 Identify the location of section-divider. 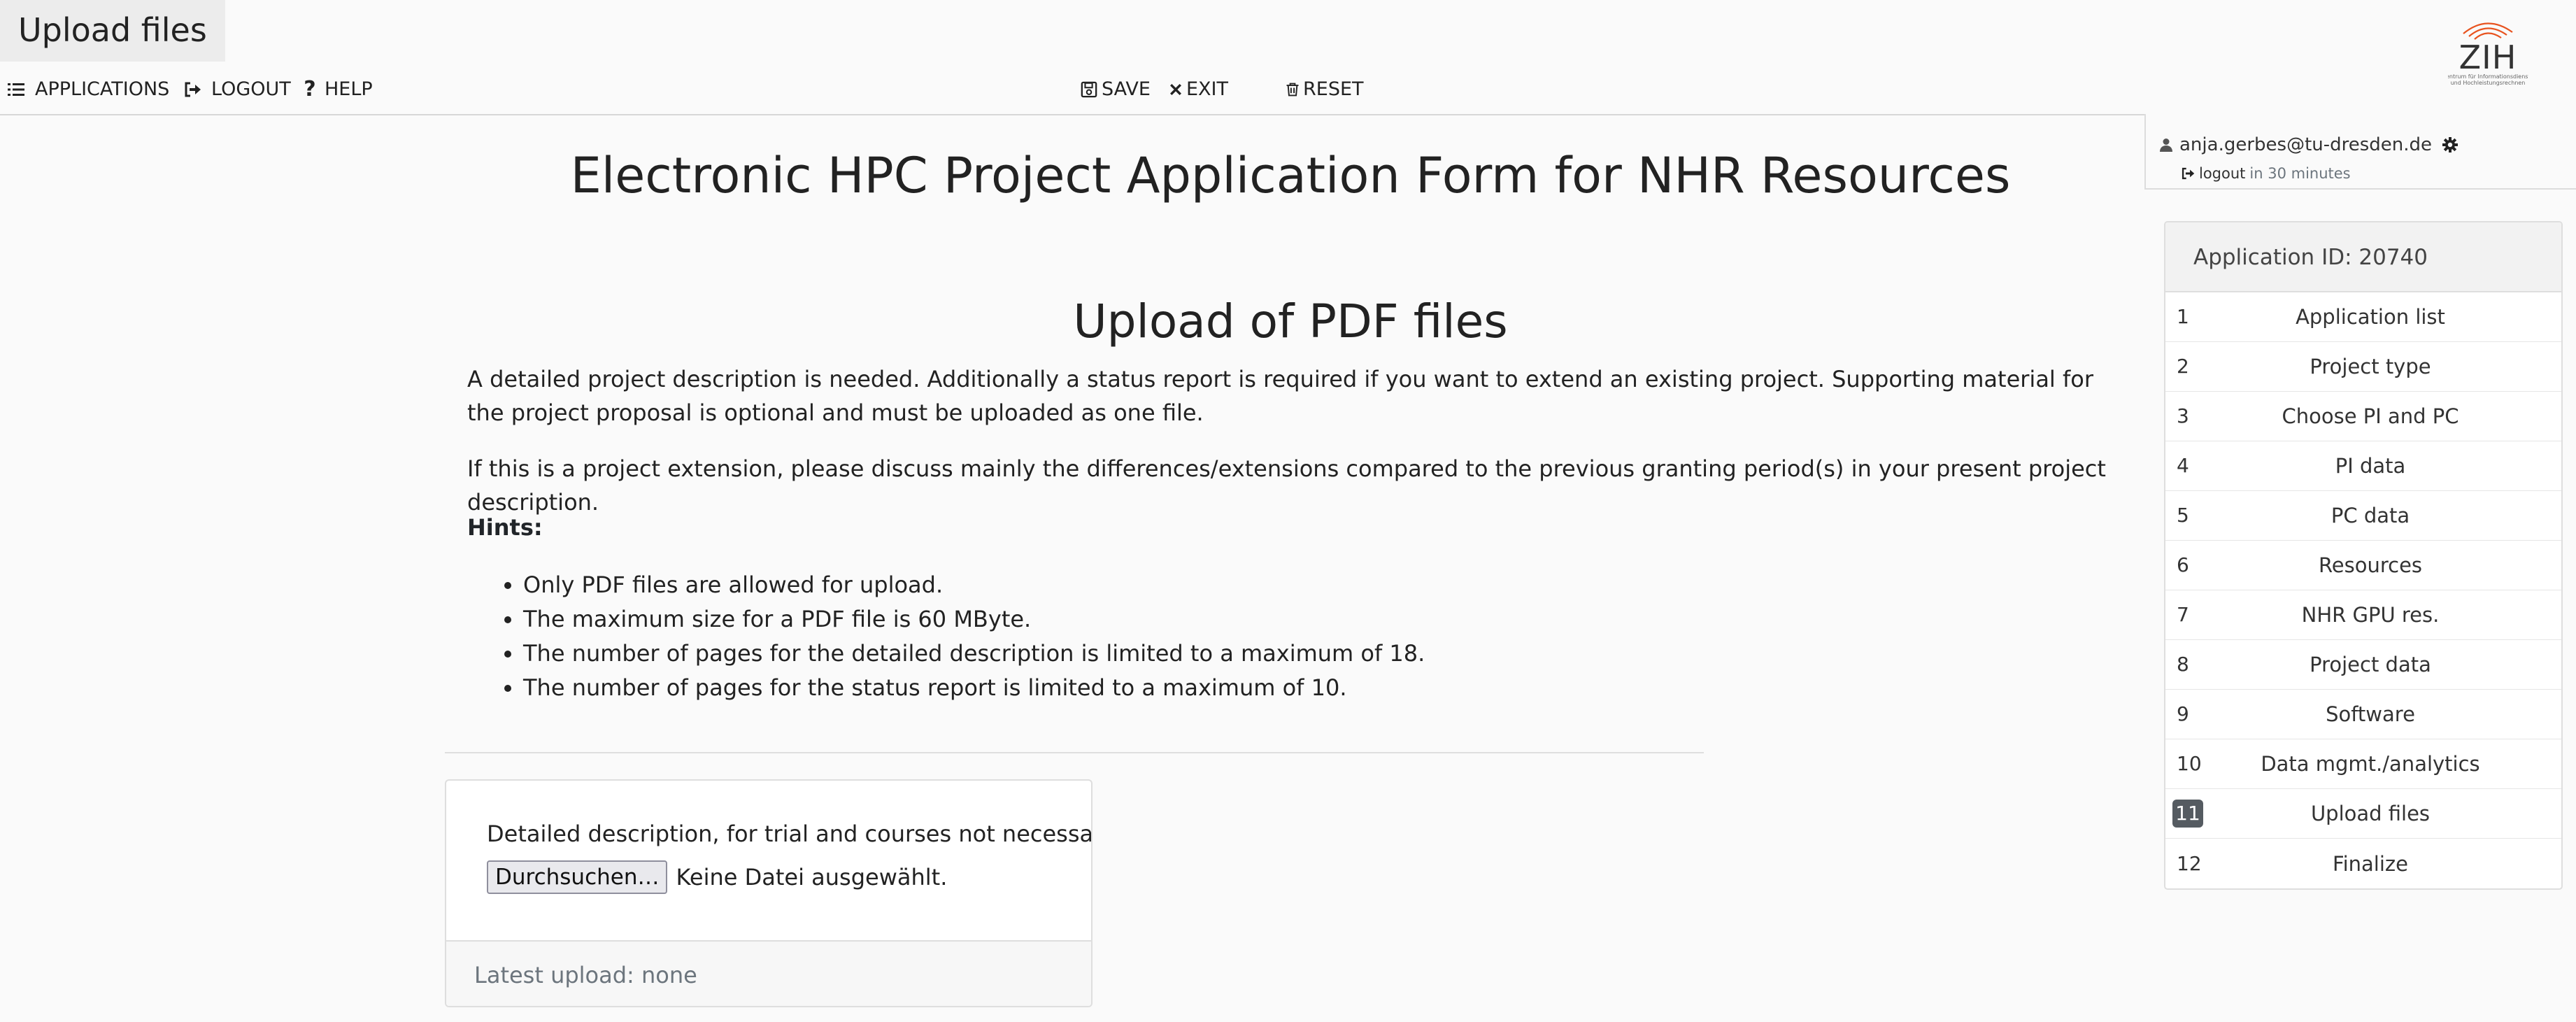
(1074, 752).